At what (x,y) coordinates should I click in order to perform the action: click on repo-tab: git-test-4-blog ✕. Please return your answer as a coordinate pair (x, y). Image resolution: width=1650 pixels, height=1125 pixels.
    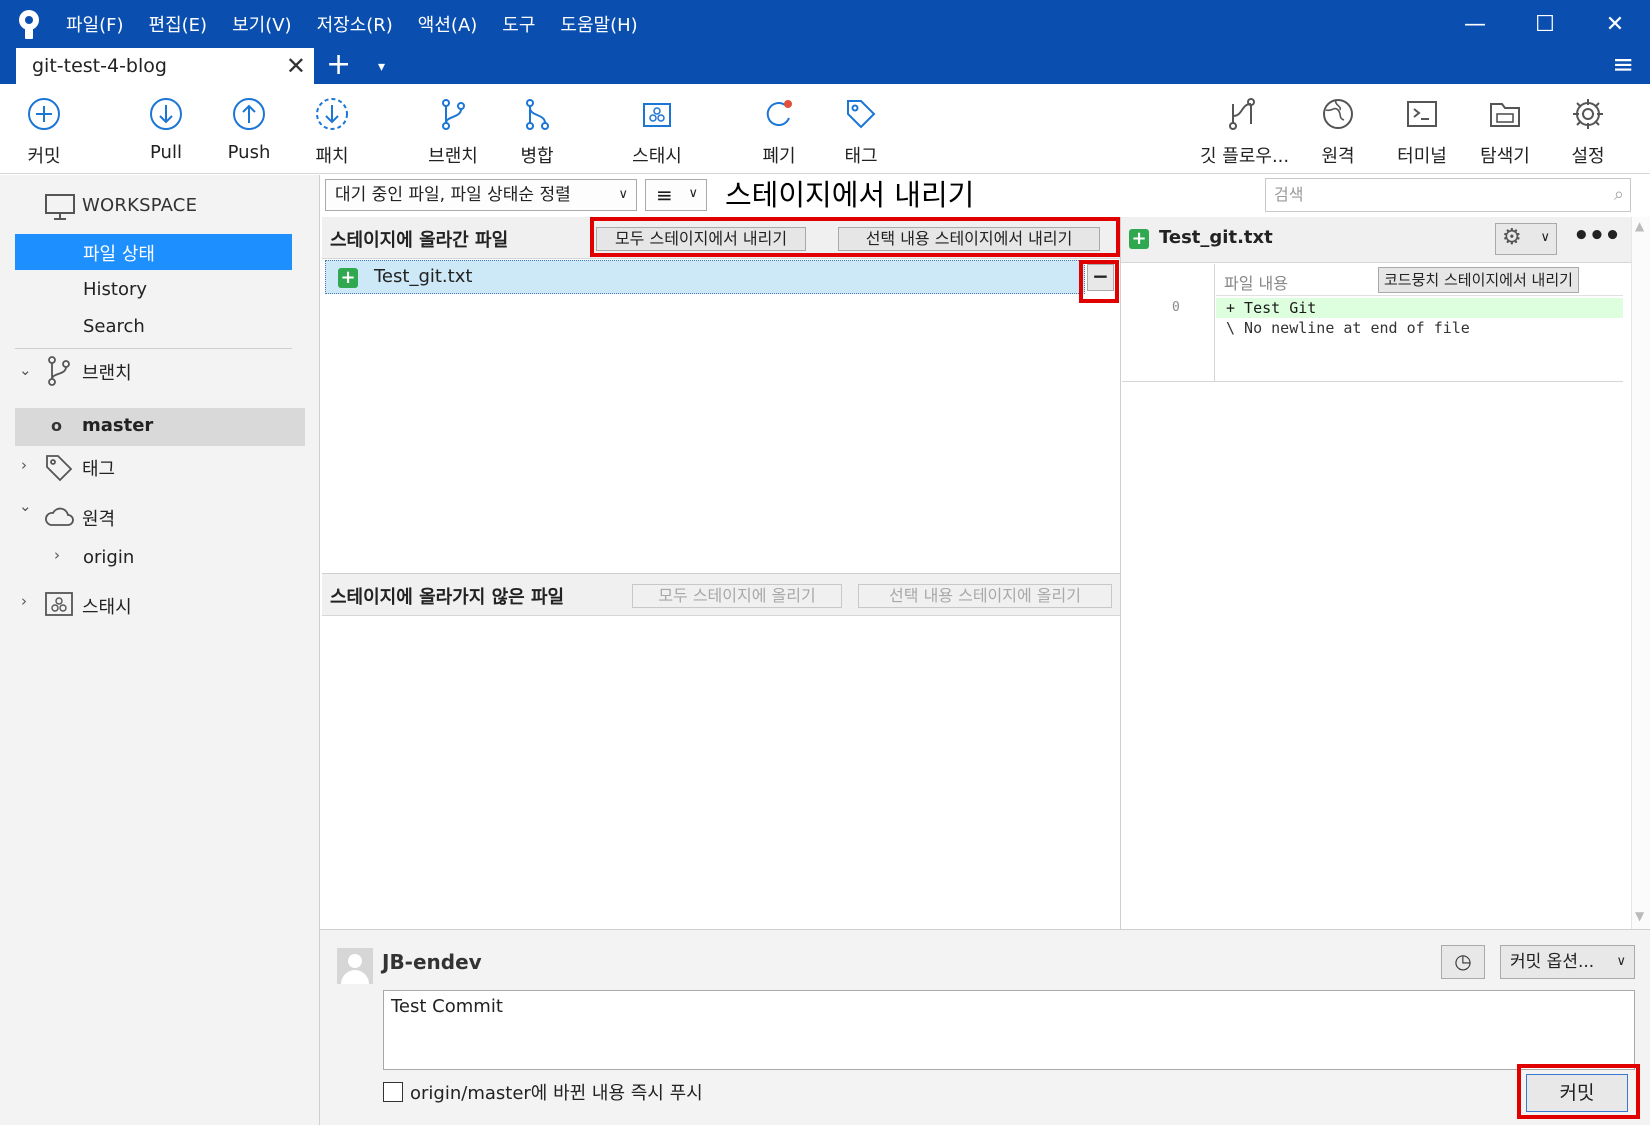
    Looking at the image, I should click on (165, 66).